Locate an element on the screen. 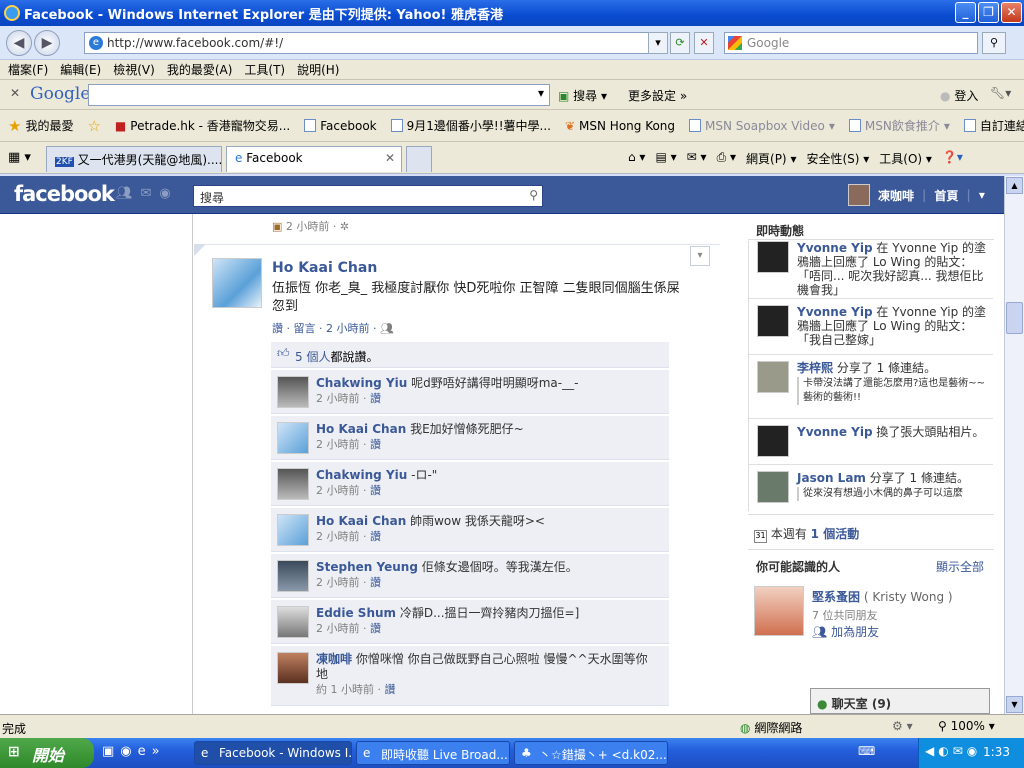 The image size is (1024, 768). add-friend-button: 👥︎ 加為朋友 is located at coordinates (845, 631).